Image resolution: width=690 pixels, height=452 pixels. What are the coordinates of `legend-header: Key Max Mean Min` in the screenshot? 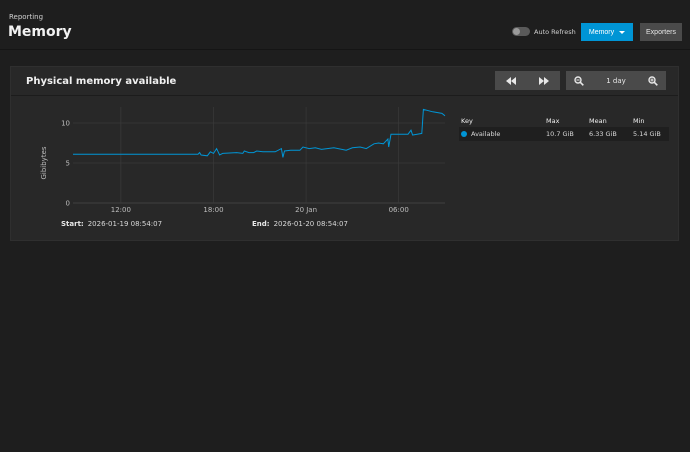 It's located at (564, 120).